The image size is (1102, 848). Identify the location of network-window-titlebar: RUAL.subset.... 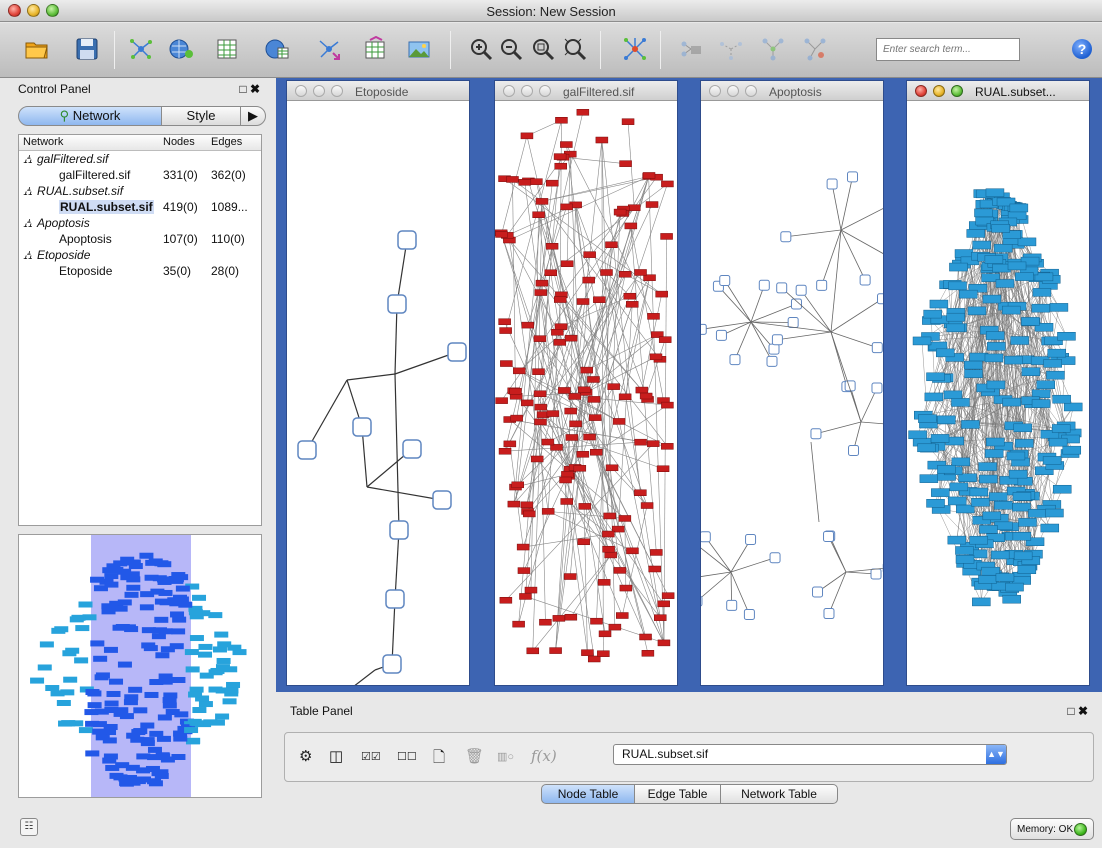
(998, 91).